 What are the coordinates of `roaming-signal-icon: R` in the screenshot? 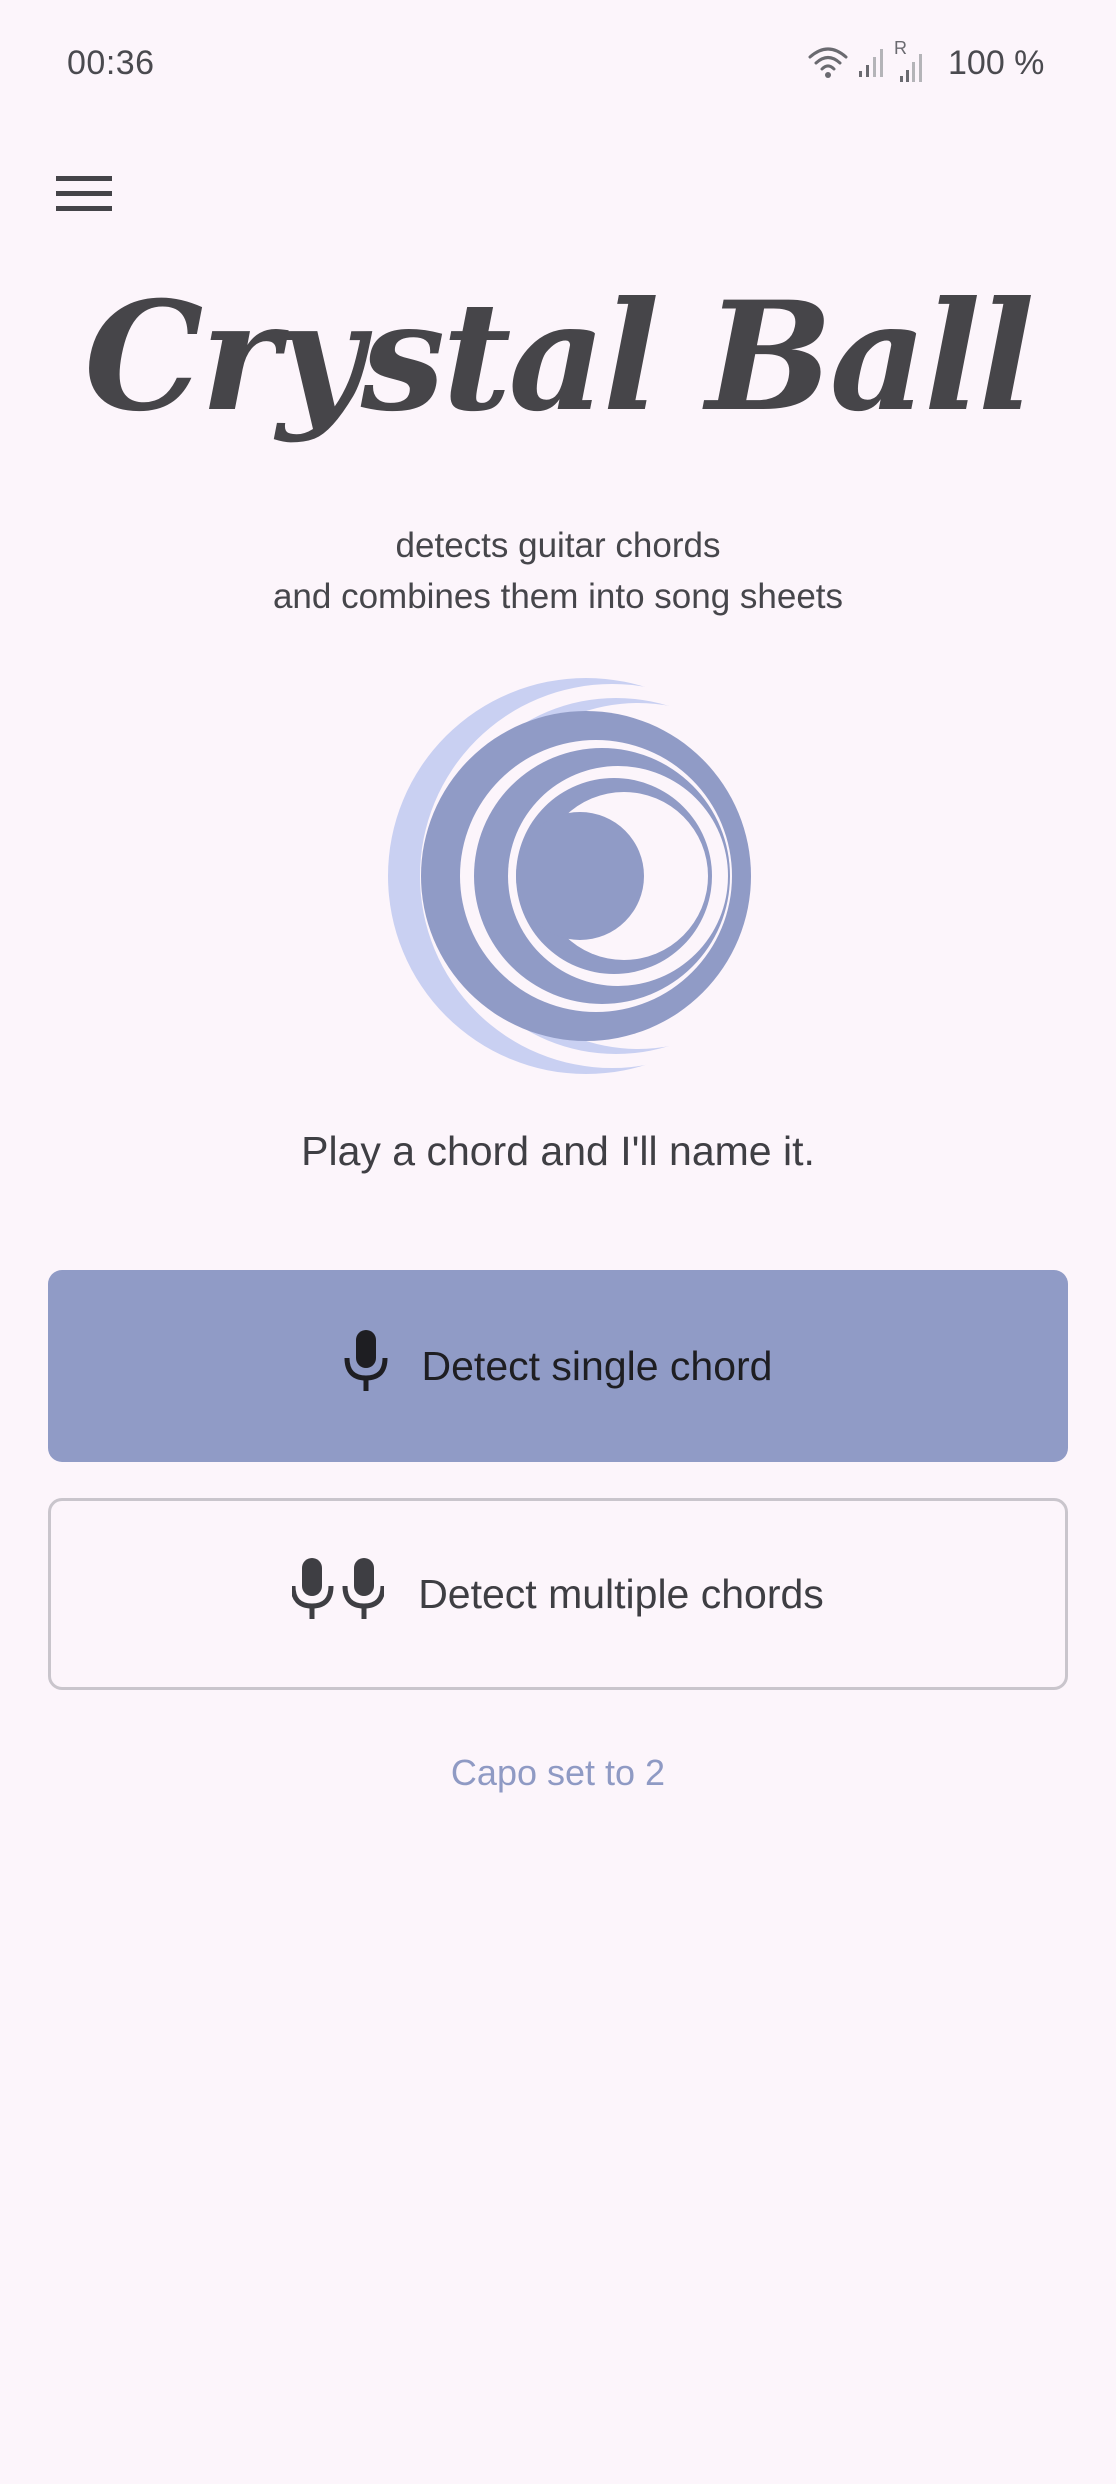 It's located at (909, 61).